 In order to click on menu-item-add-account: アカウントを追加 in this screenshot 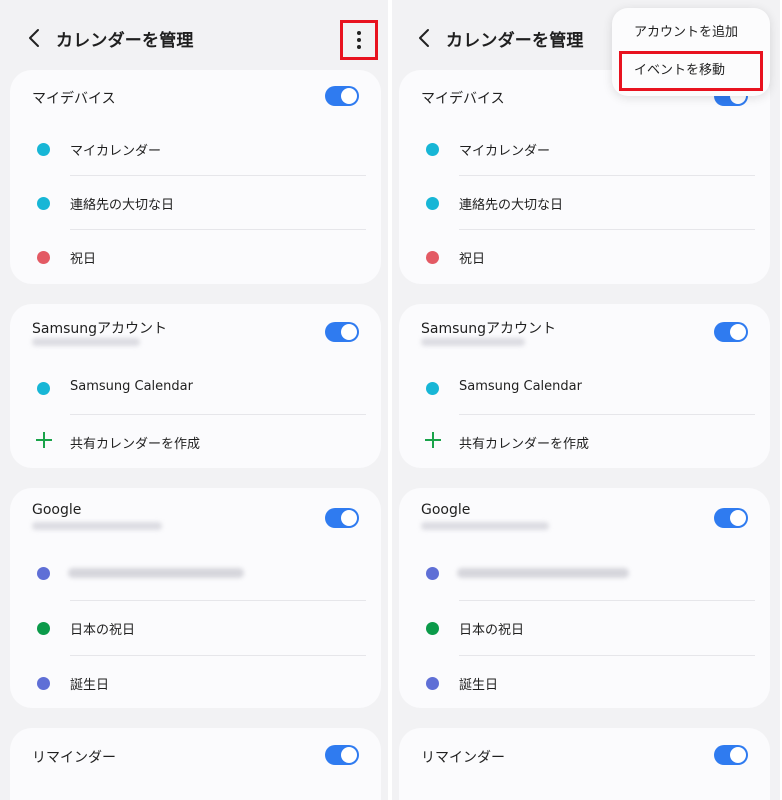, I will do `click(691, 33)`.